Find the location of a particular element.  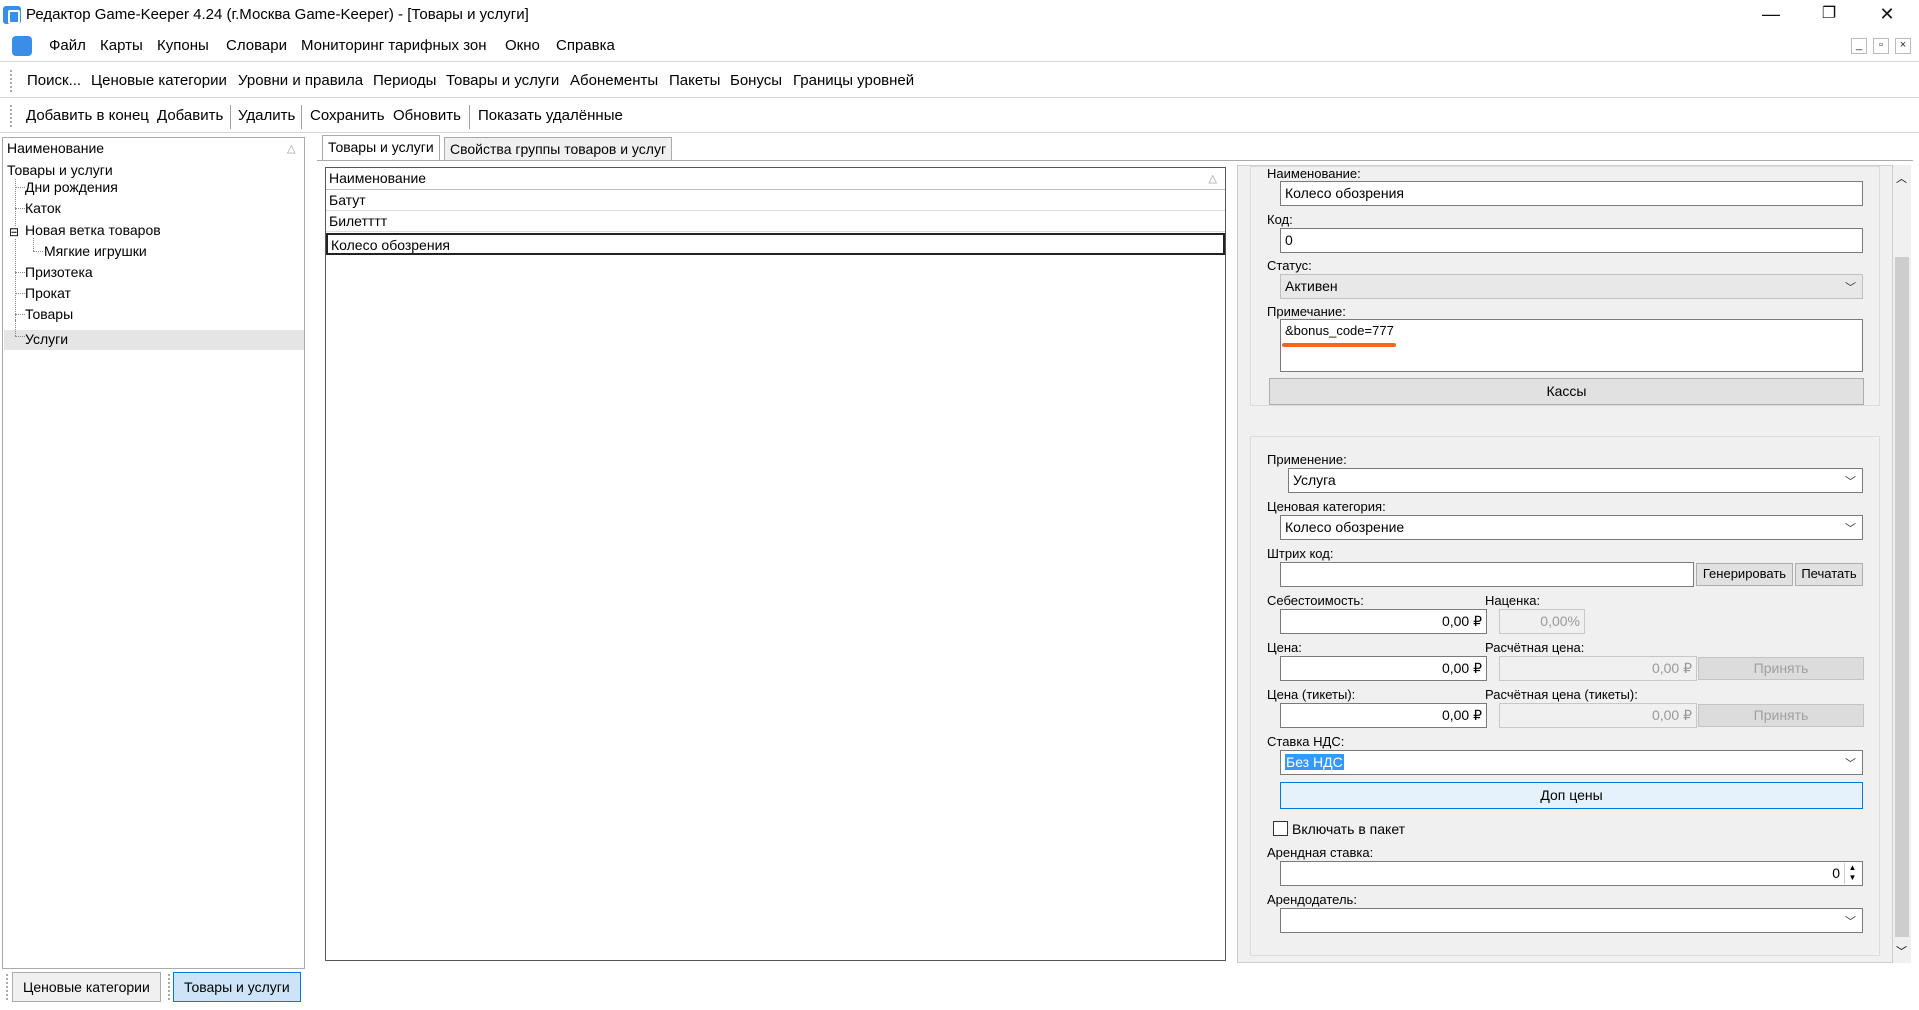

menu-window: Окно is located at coordinates (522, 45).